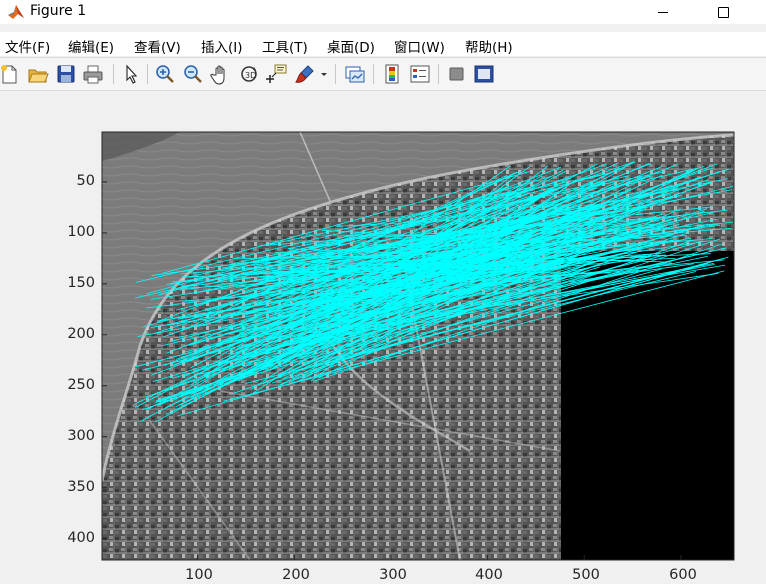 This screenshot has height=584, width=766. What do you see at coordinates (81, 334) in the screenshot?
I see `y-tick-label: 200` at bounding box center [81, 334].